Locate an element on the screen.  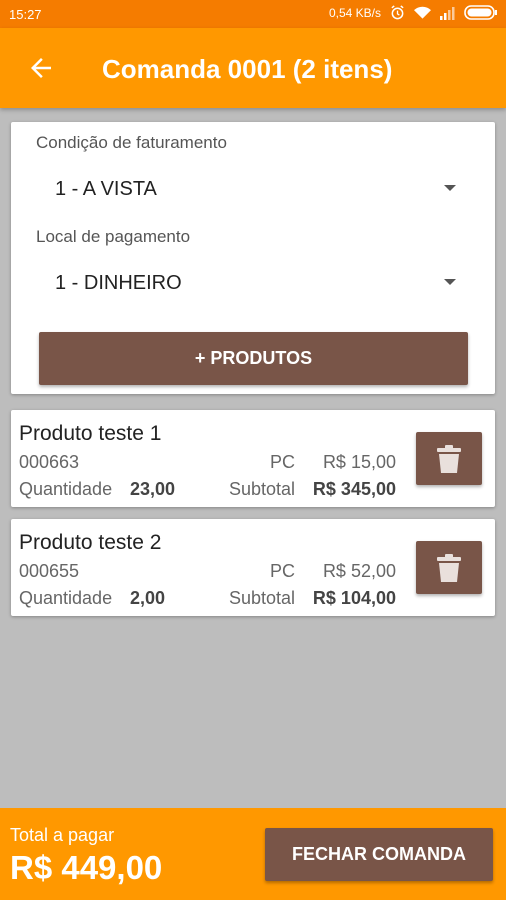
add-products-button: + PRODUTOS is located at coordinates (253, 358).